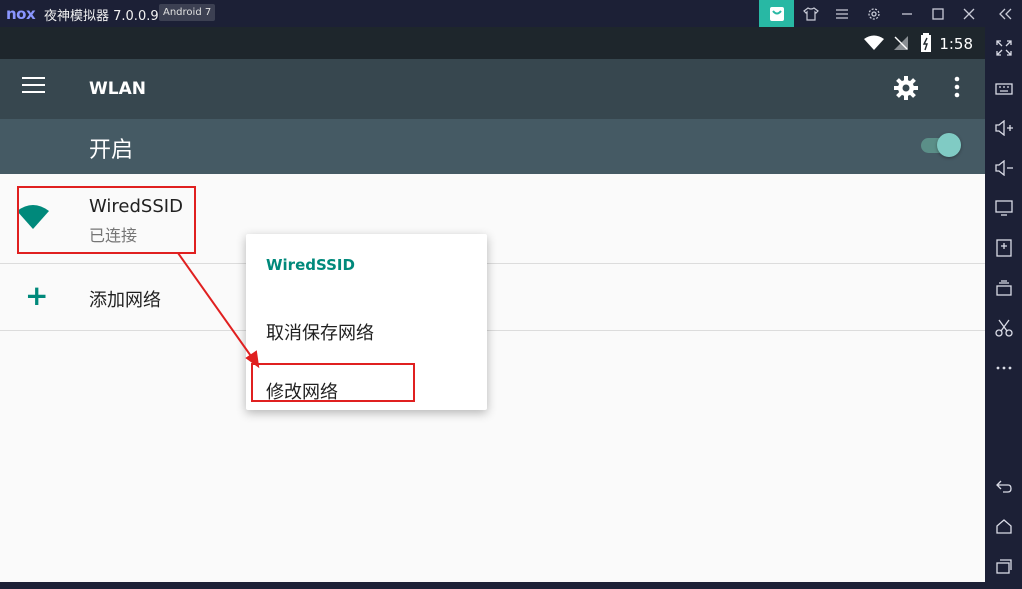  I want to click on wifi-full-icon, so click(33, 219).